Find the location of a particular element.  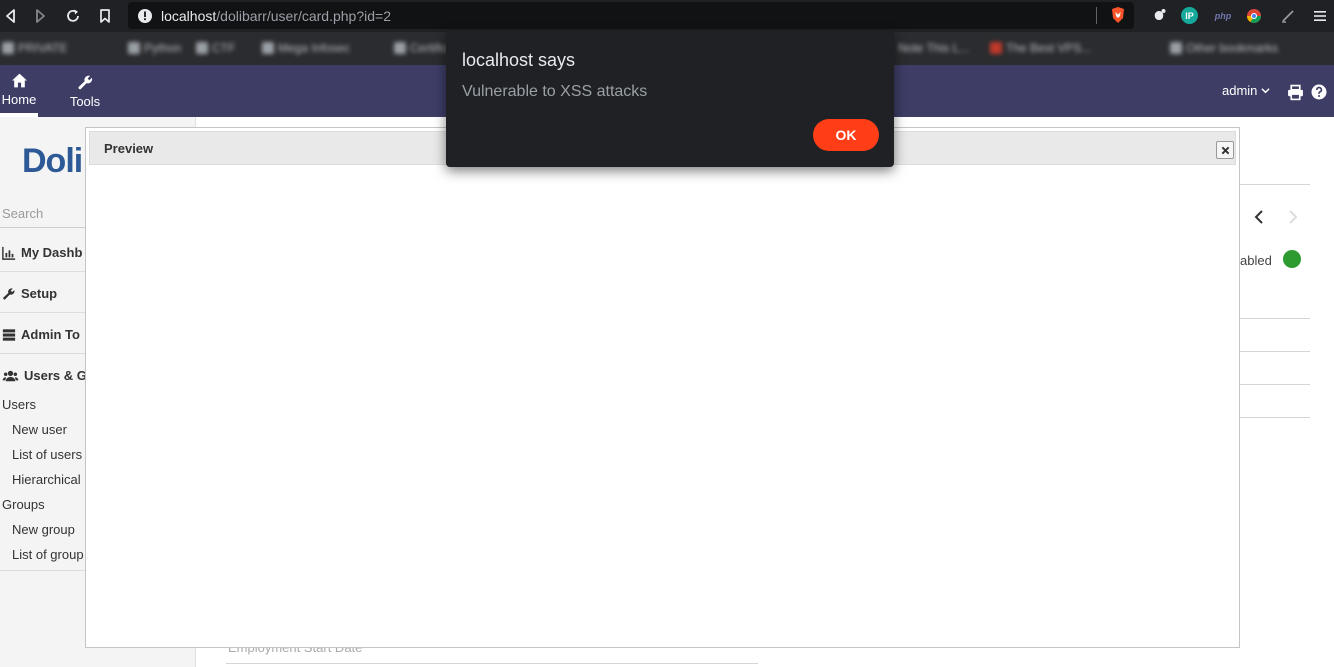

back-button is located at coordinates (11, 16).